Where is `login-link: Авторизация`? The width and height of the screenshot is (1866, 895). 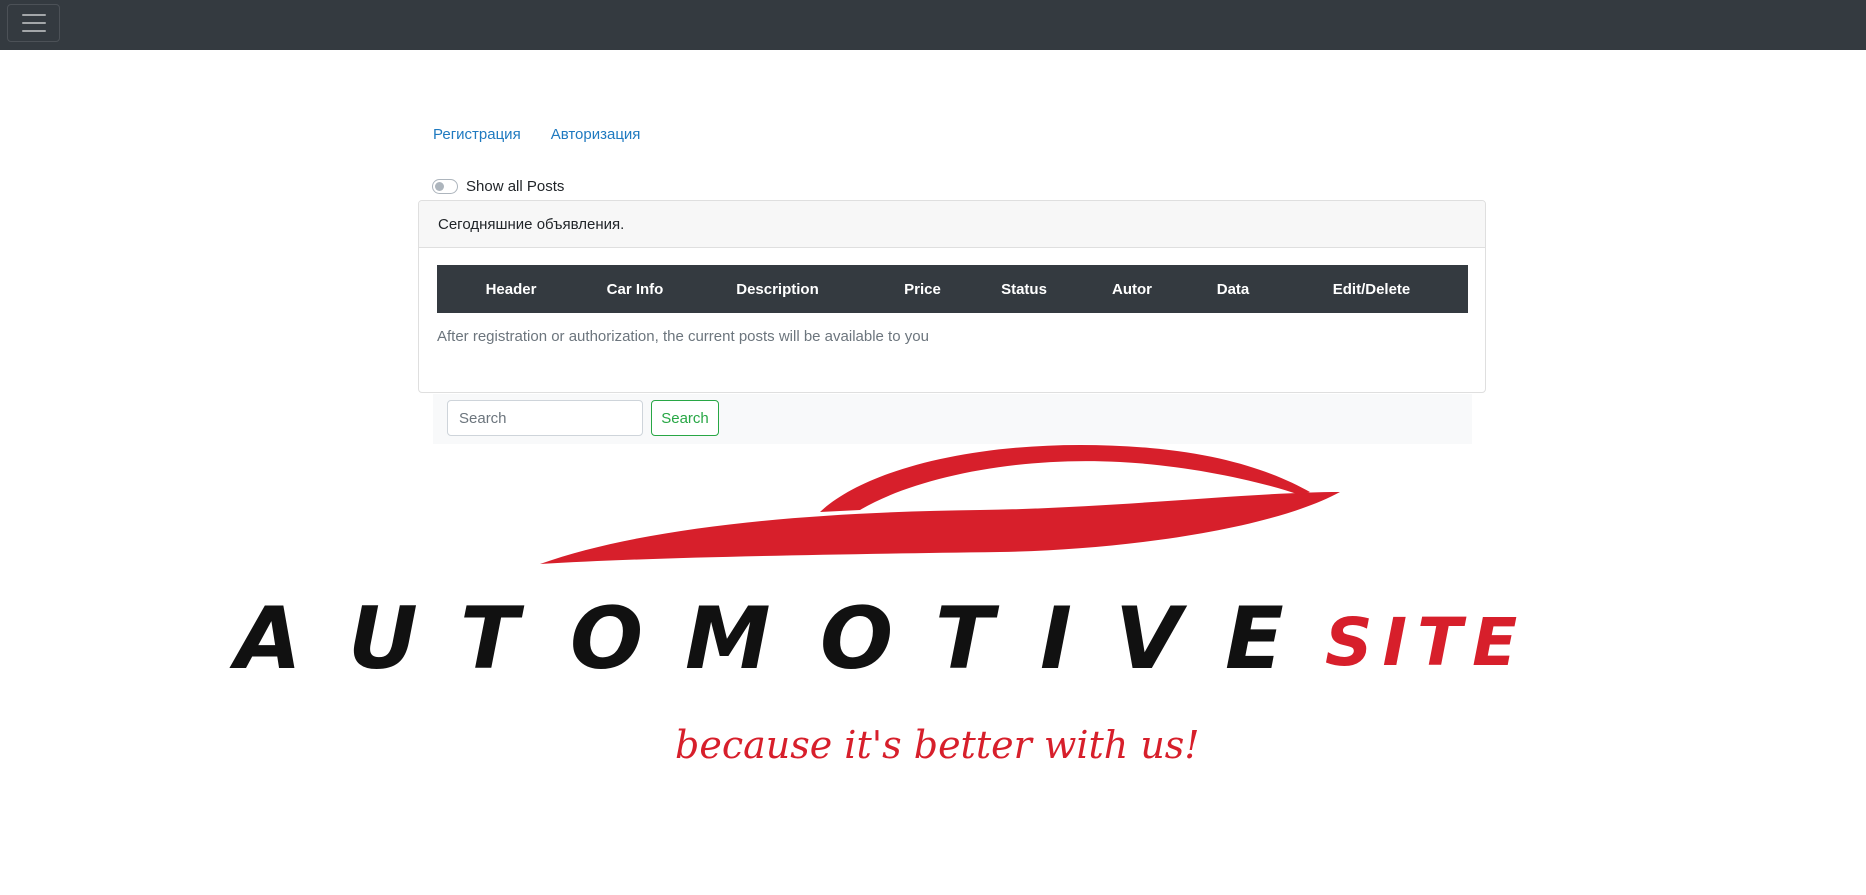
login-link: Авторизация is located at coordinates (596, 134).